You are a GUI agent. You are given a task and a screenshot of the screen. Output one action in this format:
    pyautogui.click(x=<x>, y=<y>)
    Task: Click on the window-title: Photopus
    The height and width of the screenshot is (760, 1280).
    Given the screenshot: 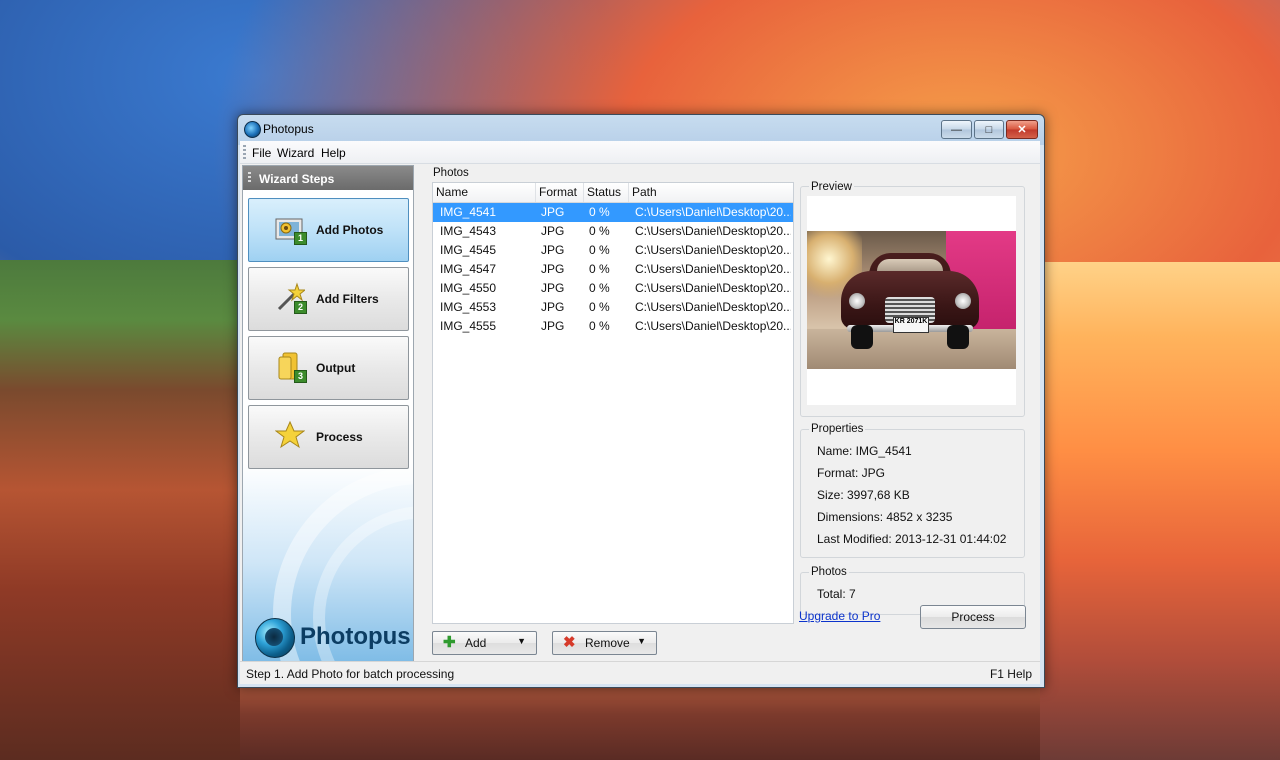 What is the action you would take?
    pyautogui.click(x=288, y=129)
    